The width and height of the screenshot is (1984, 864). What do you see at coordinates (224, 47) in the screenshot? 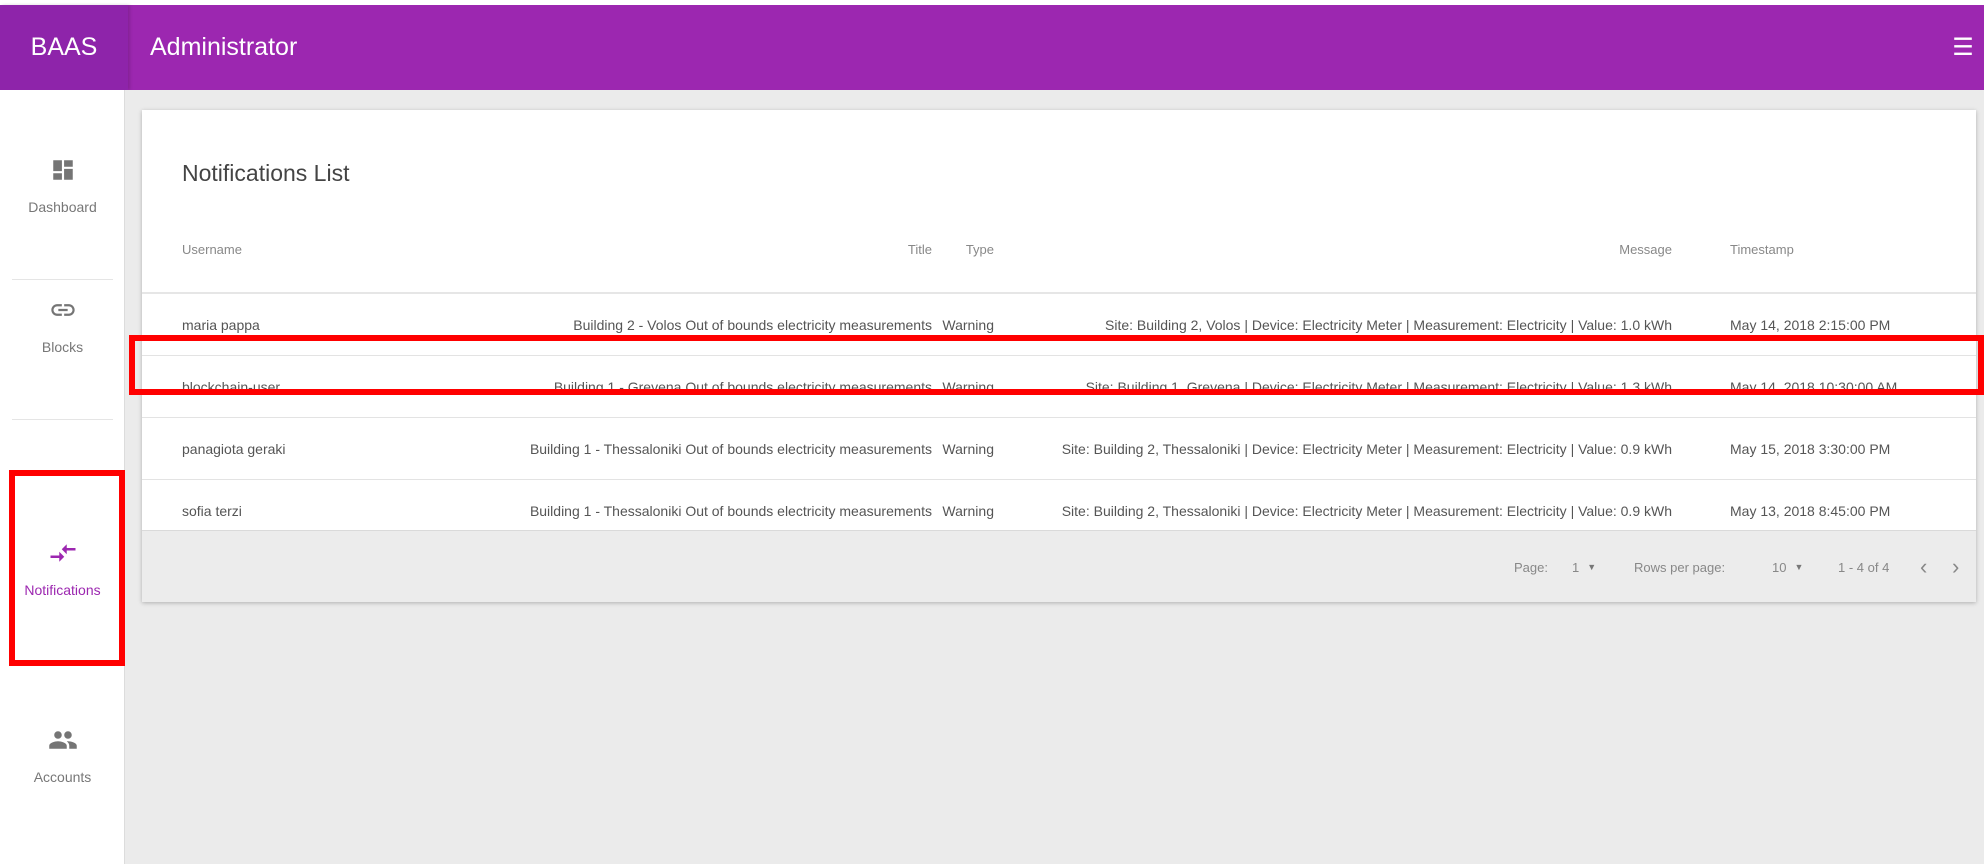
I see `app-bar-title: Administrator` at bounding box center [224, 47].